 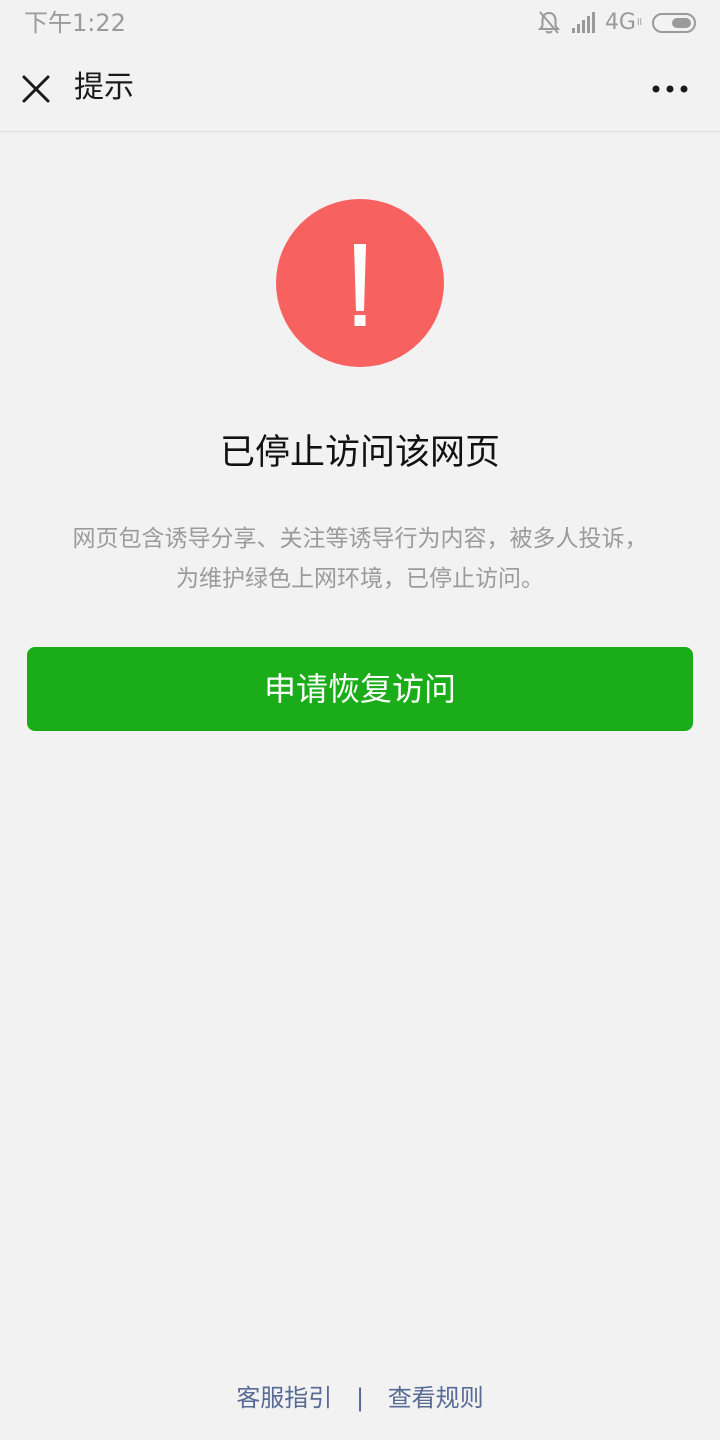 I want to click on warning-icon, so click(x=360, y=283).